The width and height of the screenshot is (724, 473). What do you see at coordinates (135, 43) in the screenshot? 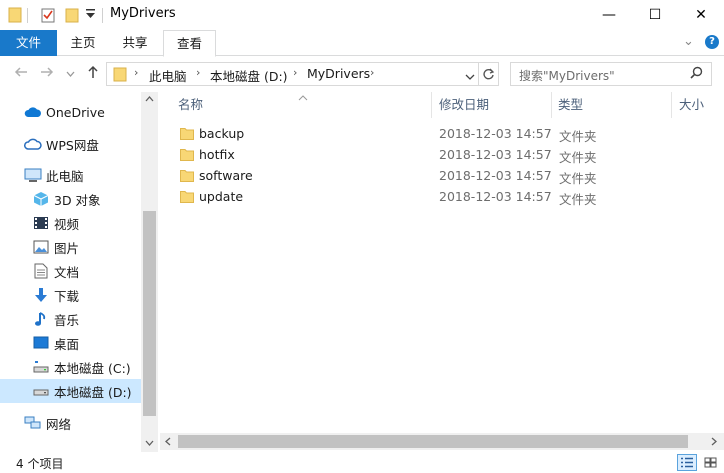
I see `tab-share: 共享` at bounding box center [135, 43].